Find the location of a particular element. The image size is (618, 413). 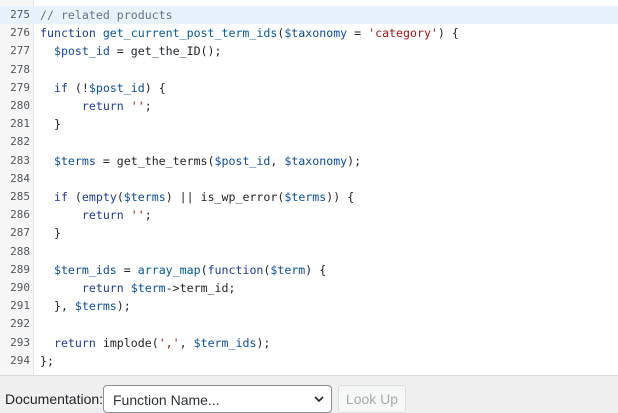

code-text: $term_ids = array_map(function($term) { is located at coordinates (183, 270).